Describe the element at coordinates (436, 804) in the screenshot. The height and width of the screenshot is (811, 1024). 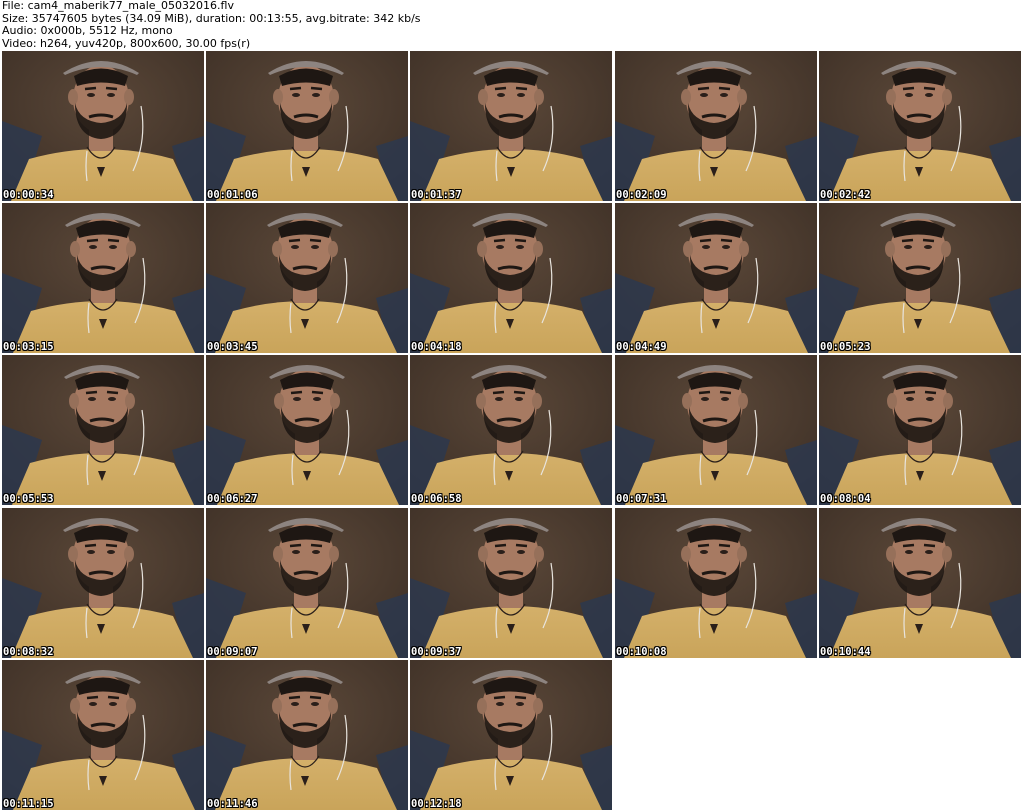
I see `thumbnail-timestamp: 00:12:18` at that location.